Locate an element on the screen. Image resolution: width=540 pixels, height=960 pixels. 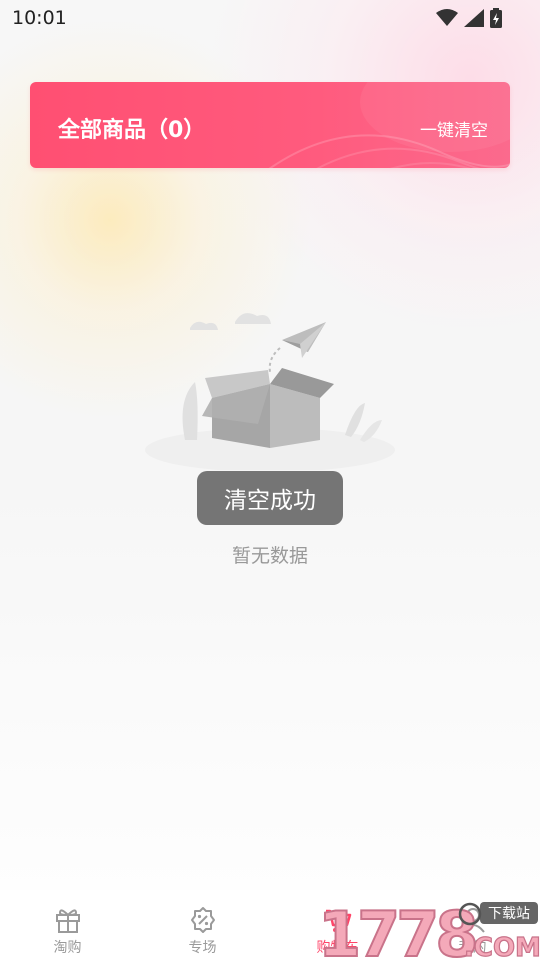
nav-item-taogou: 淘购 is located at coordinates (67, 925).